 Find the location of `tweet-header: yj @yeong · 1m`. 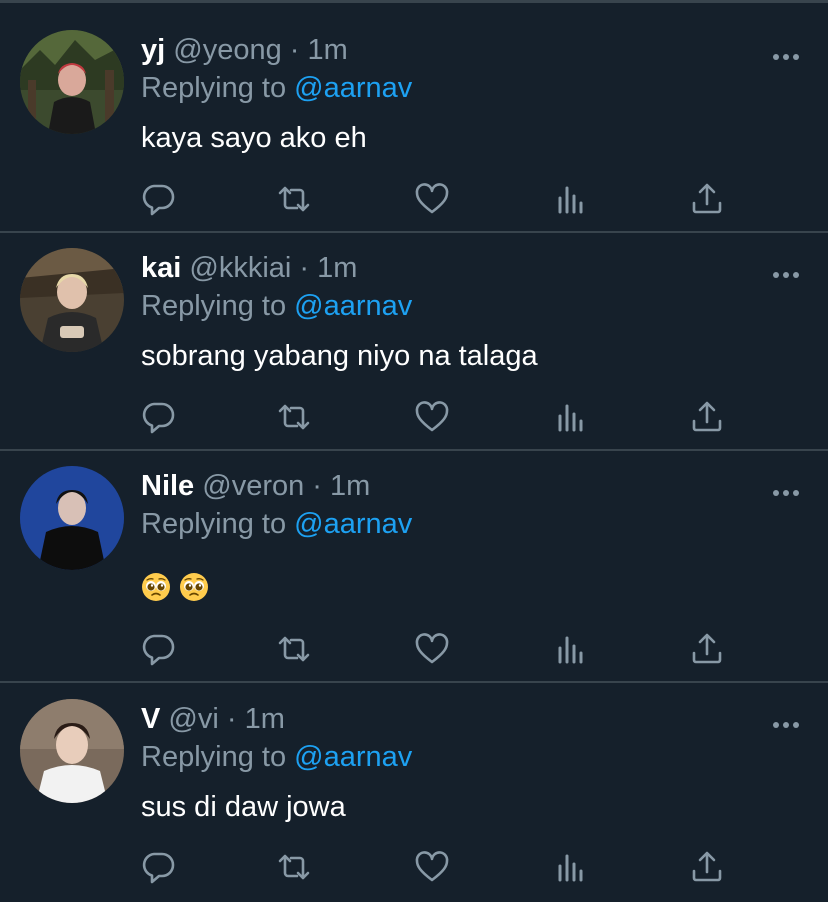

tweet-header: yj @yeong · 1m is located at coordinates (244, 50).